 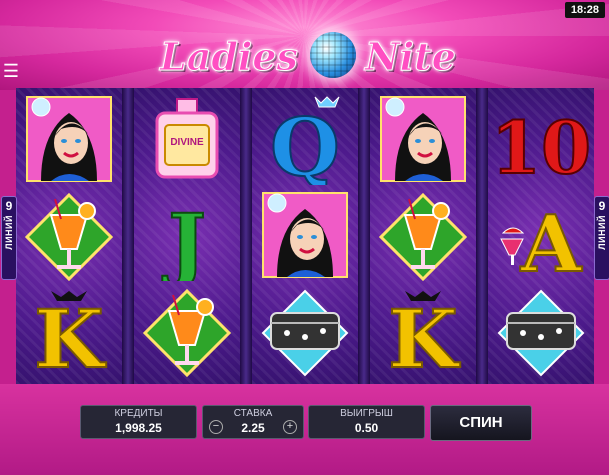 I want to click on menu-icon: ☰, so click(x=11, y=71).